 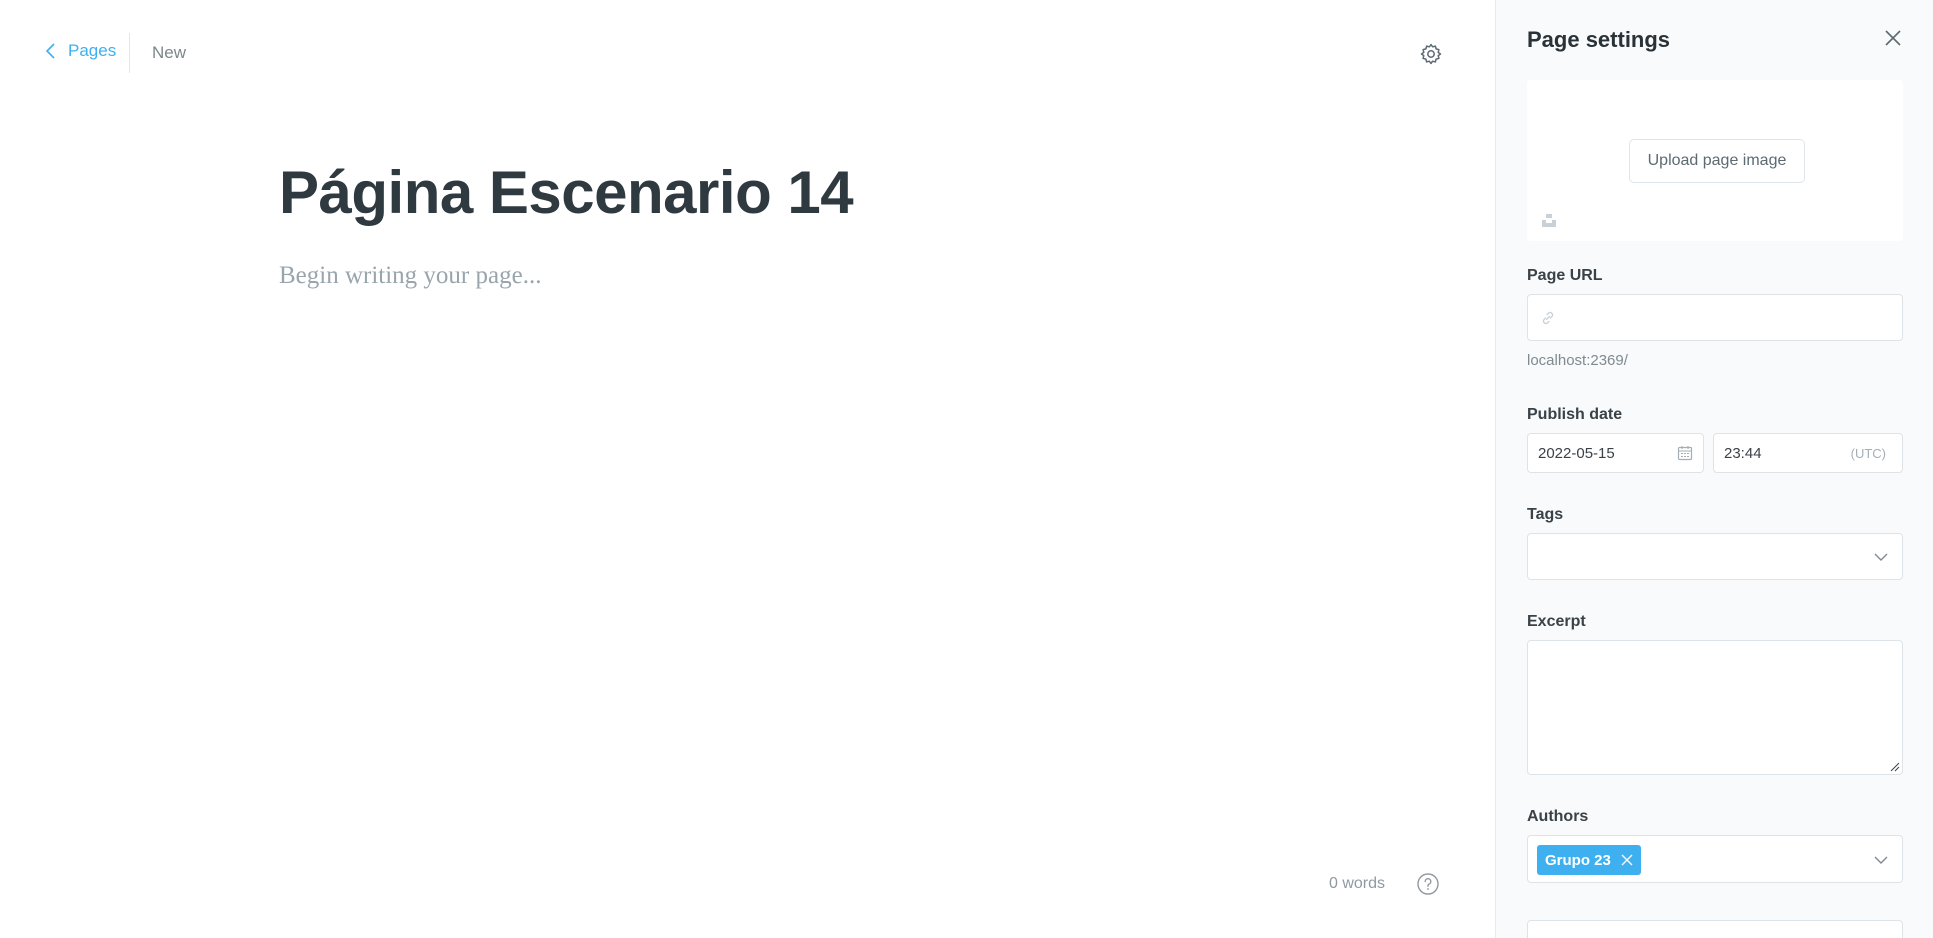 I want to click on author-token-label: Grupo 23, so click(x=1578, y=860).